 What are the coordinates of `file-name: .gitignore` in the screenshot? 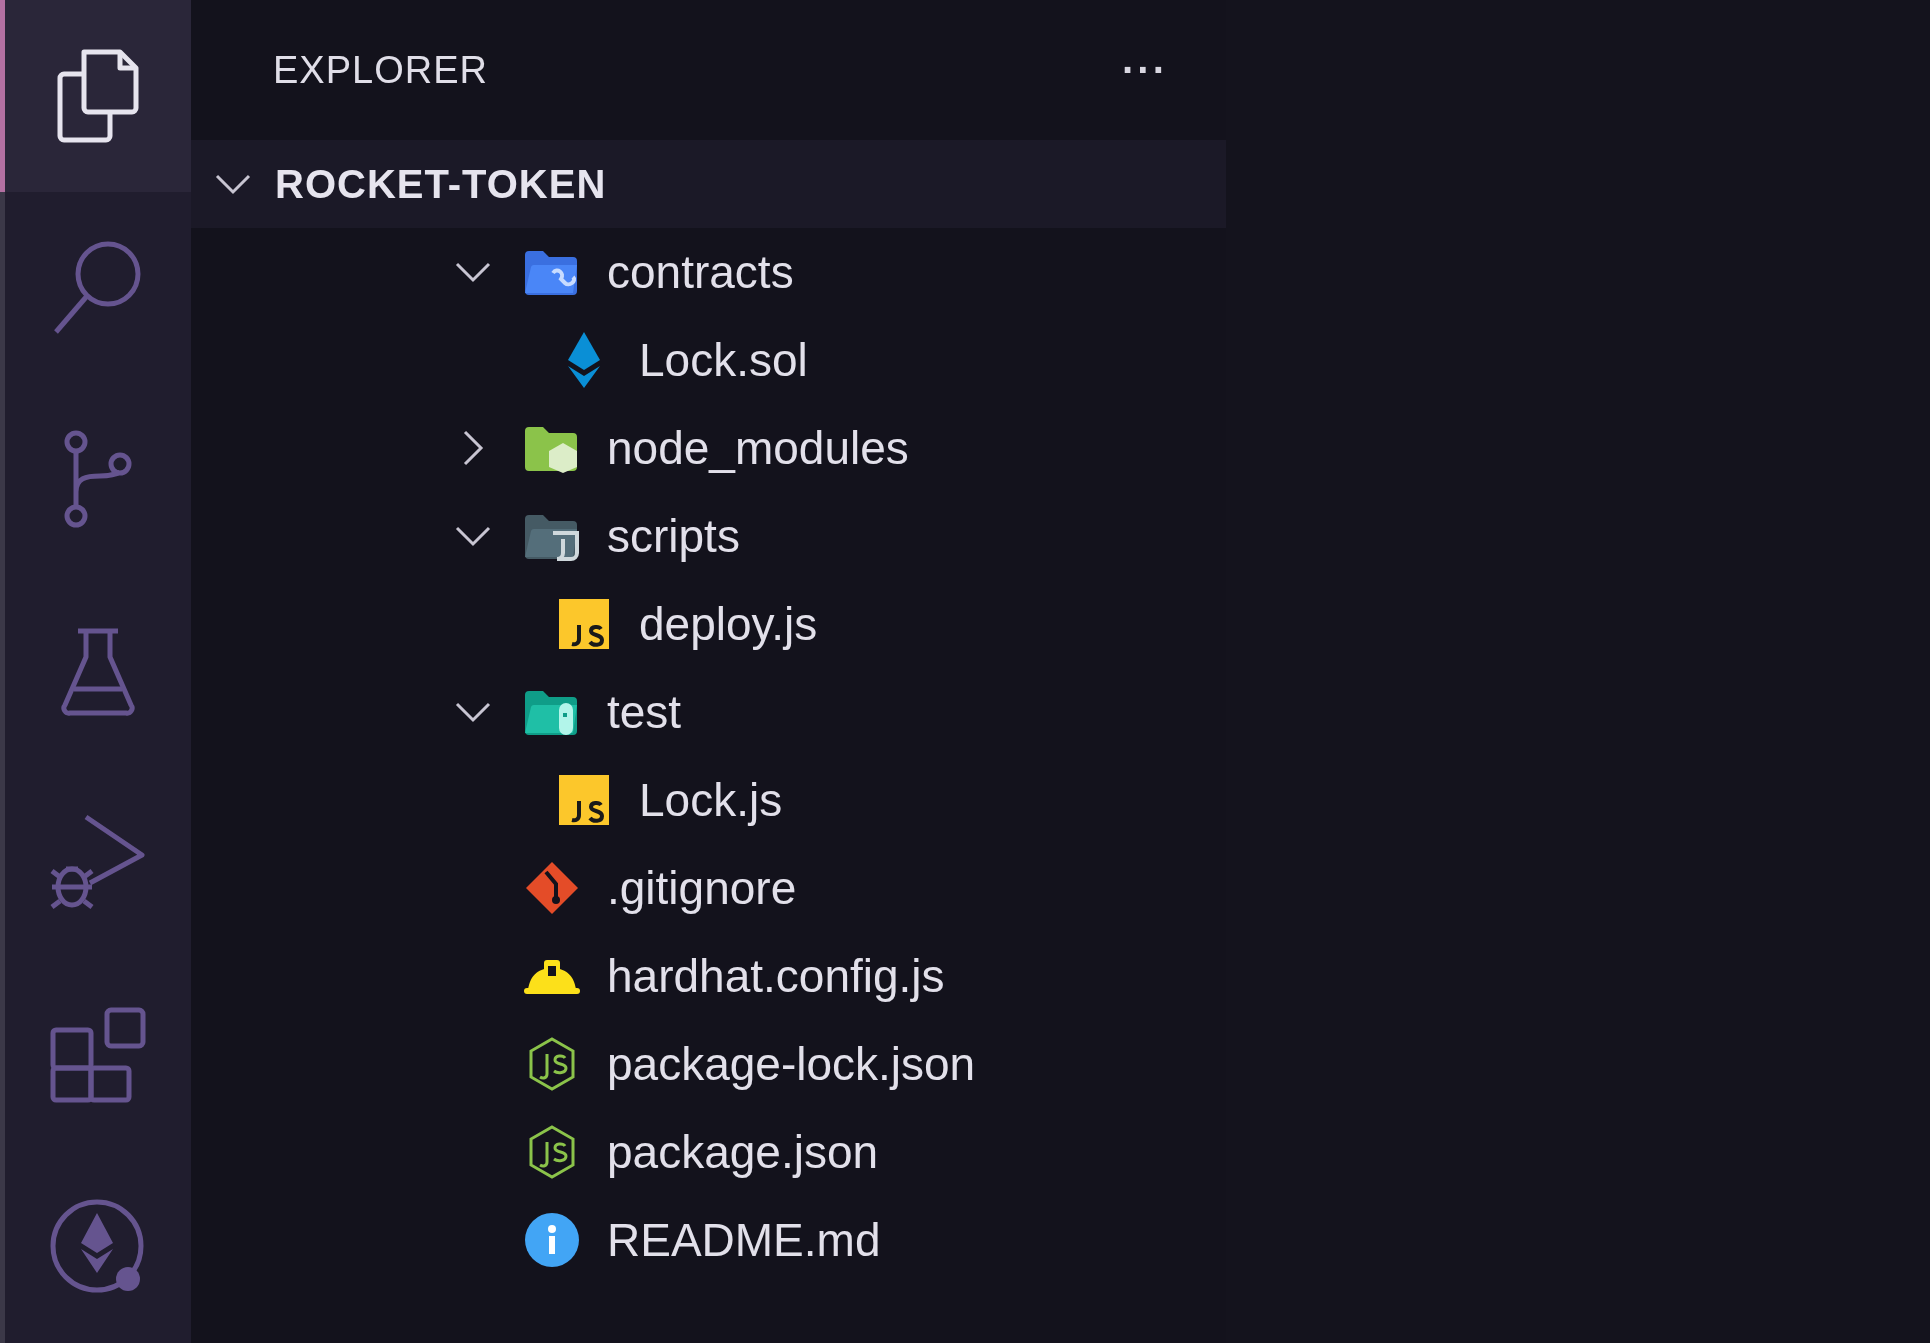 It's located at (702, 888).